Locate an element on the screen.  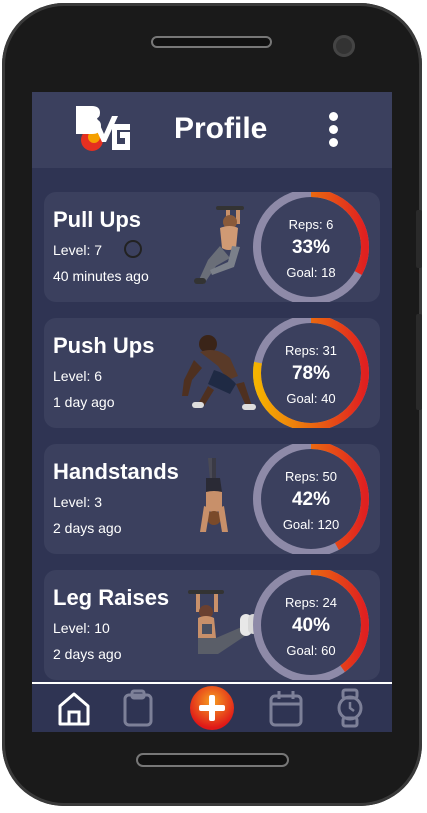
goal-count: Goal: 40 is located at coordinates (311, 398).